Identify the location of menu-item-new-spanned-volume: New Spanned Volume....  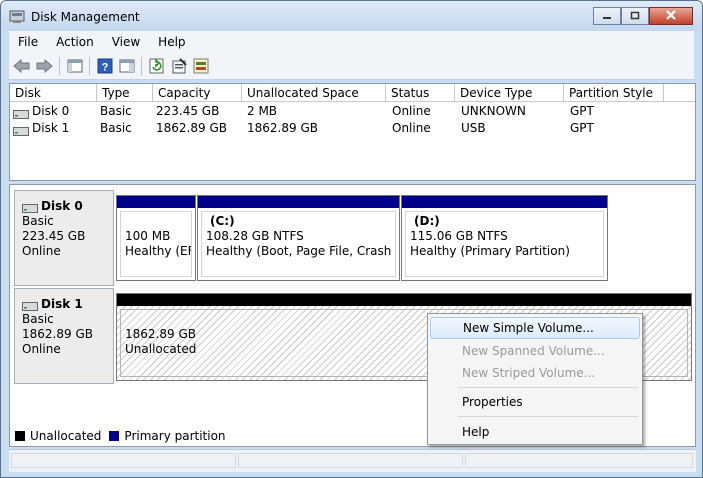
(535, 351).